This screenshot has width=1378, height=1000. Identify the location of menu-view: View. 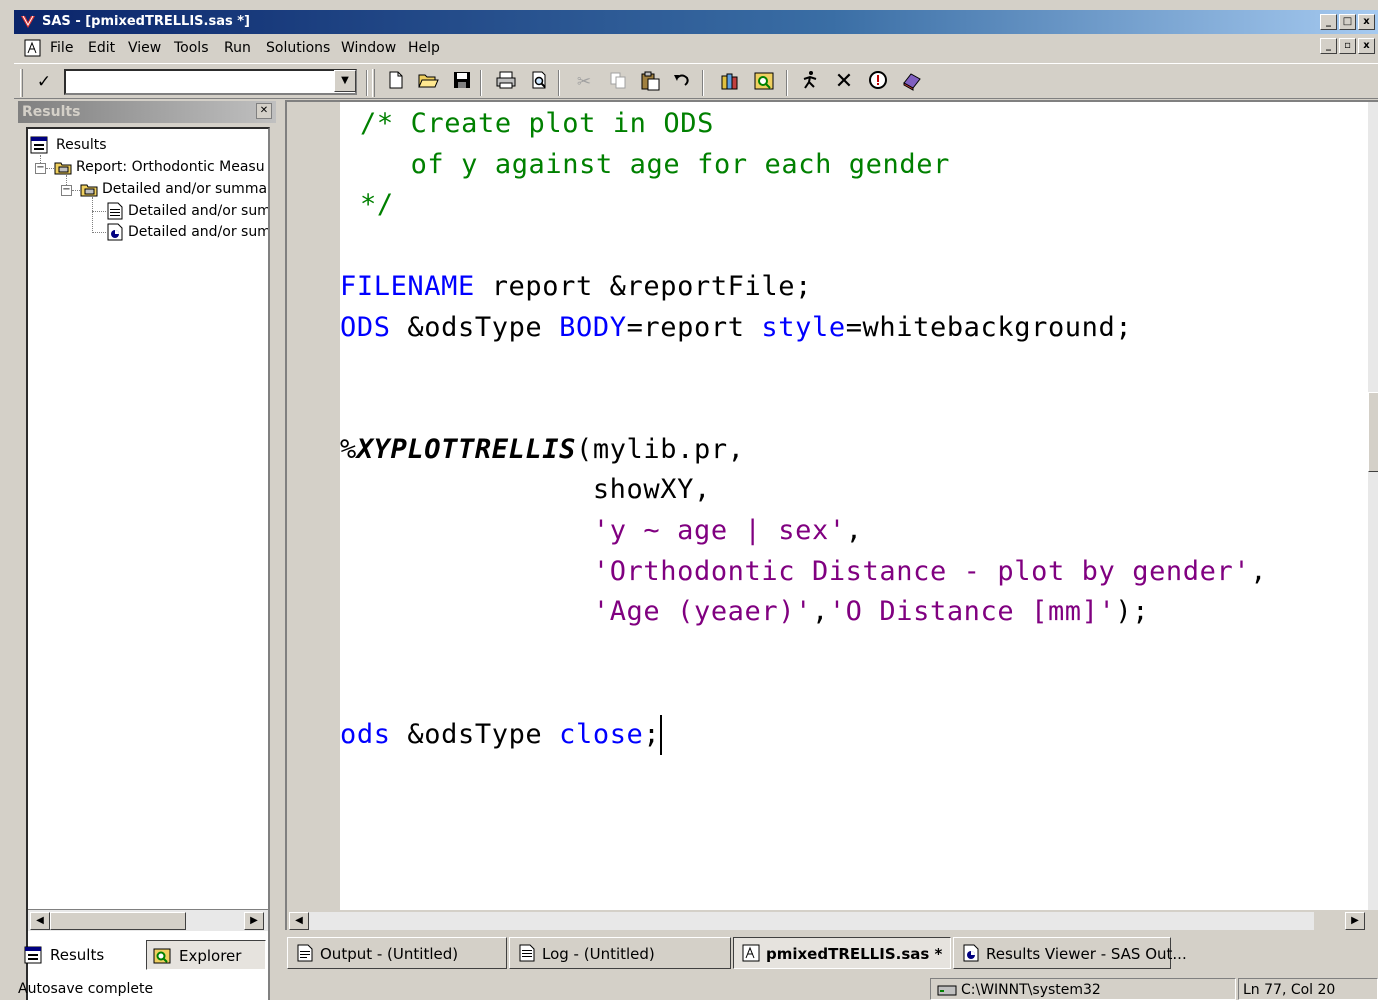
(144, 48).